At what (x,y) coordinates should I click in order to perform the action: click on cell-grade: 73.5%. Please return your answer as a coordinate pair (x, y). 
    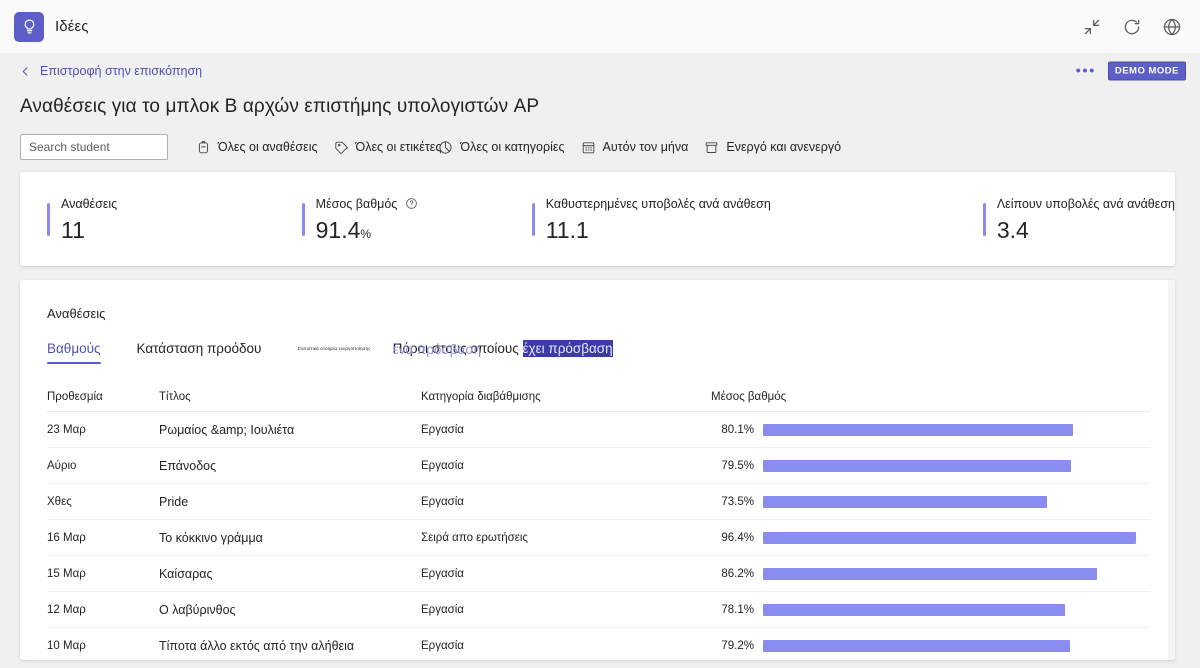
    Looking at the image, I should click on (930, 501).